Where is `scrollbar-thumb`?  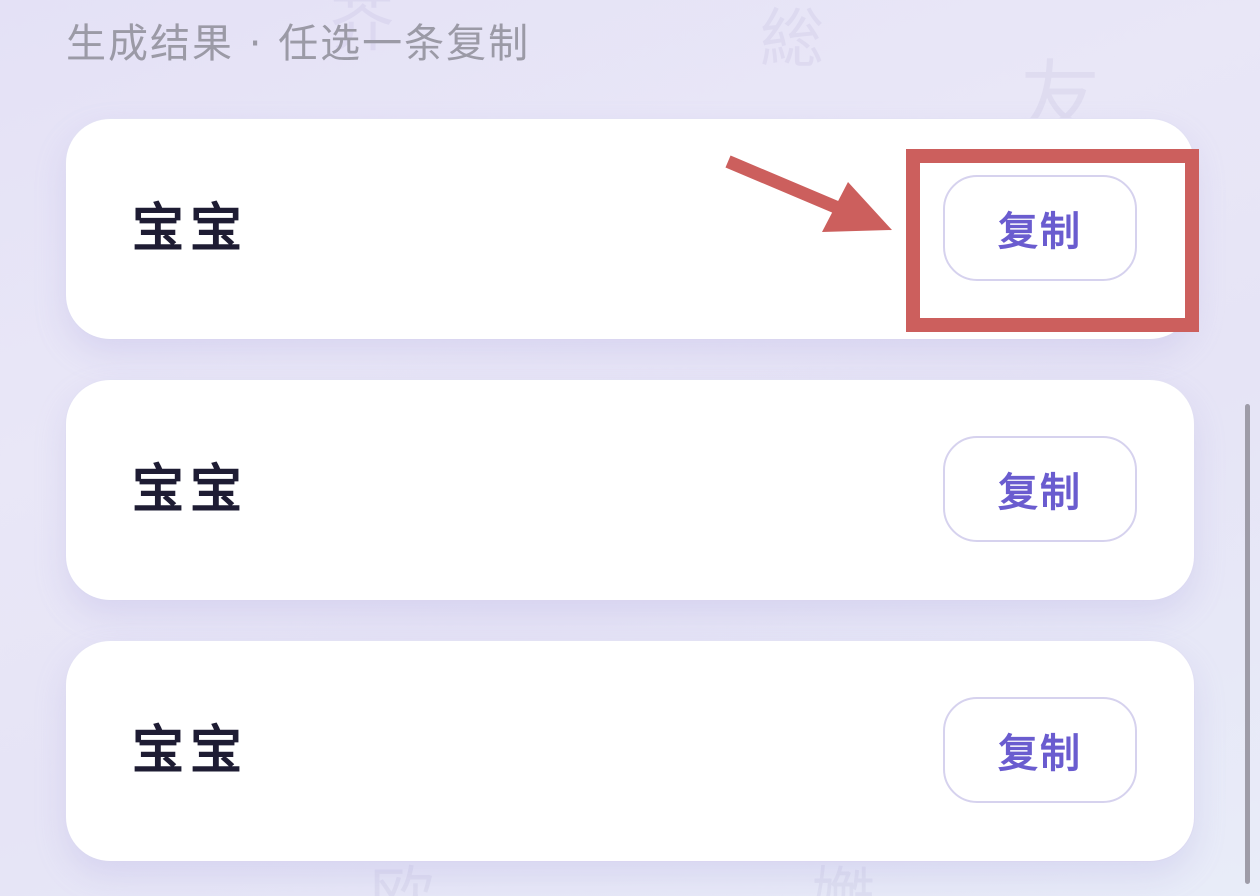 scrollbar-thumb is located at coordinates (1247, 644).